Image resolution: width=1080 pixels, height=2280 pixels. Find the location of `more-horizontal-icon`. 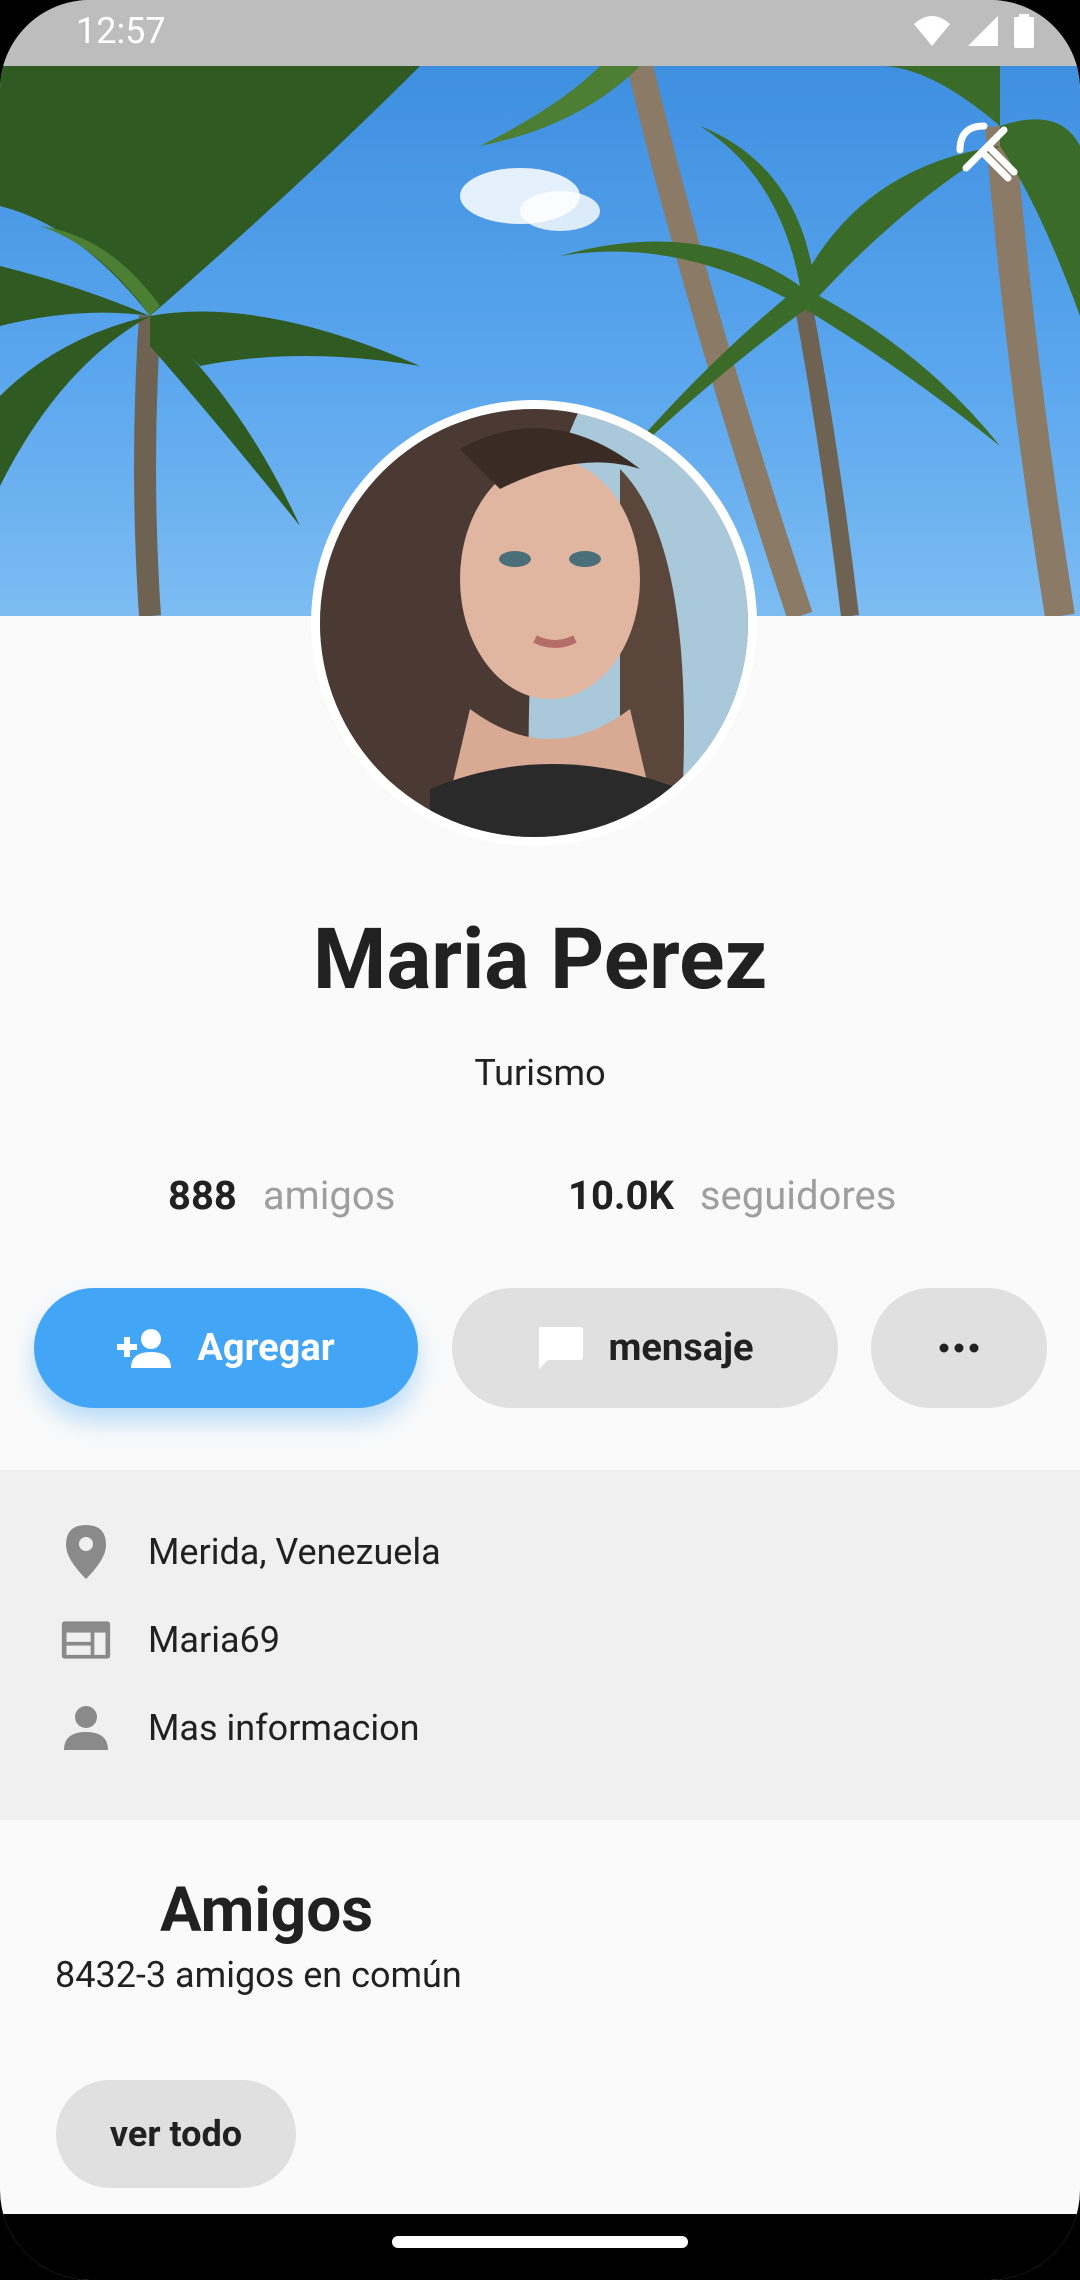

more-horizontal-icon is located at coordinates (959, 1348).